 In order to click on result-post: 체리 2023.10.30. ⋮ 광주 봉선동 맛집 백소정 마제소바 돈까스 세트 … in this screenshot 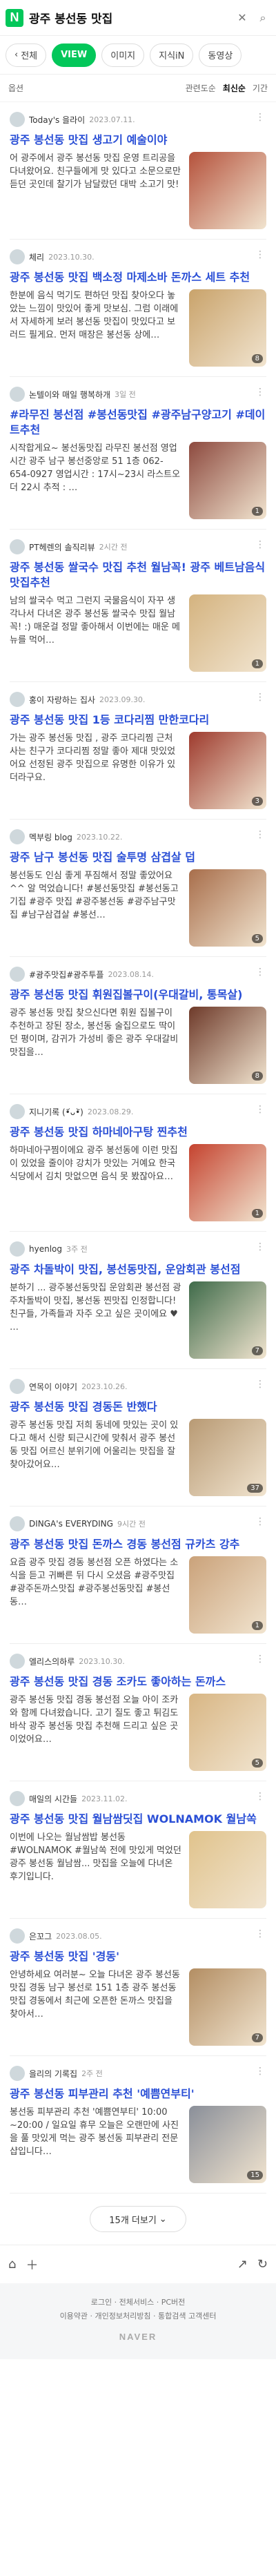, I will do `click(138, 309)`.